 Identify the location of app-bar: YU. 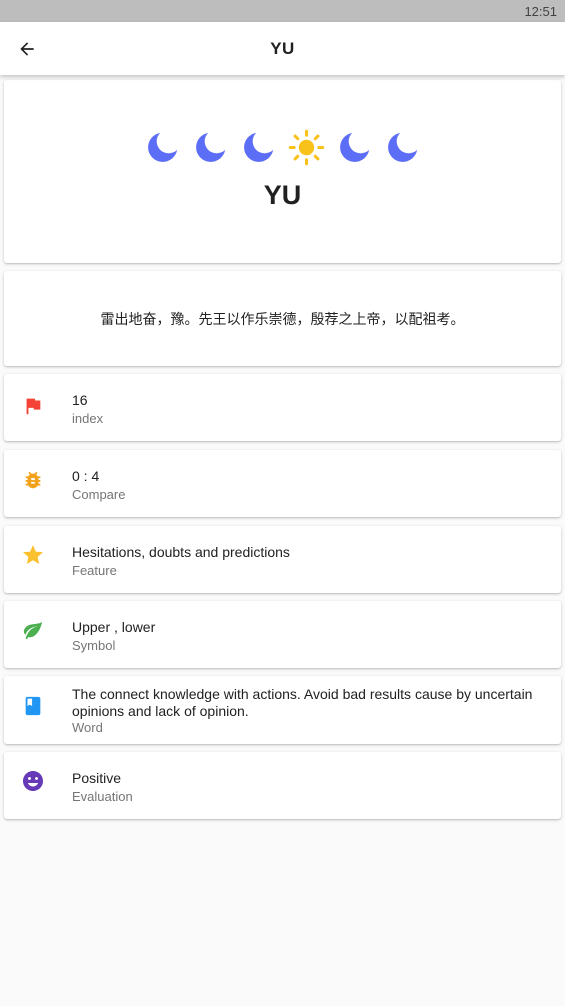
(282, 48).